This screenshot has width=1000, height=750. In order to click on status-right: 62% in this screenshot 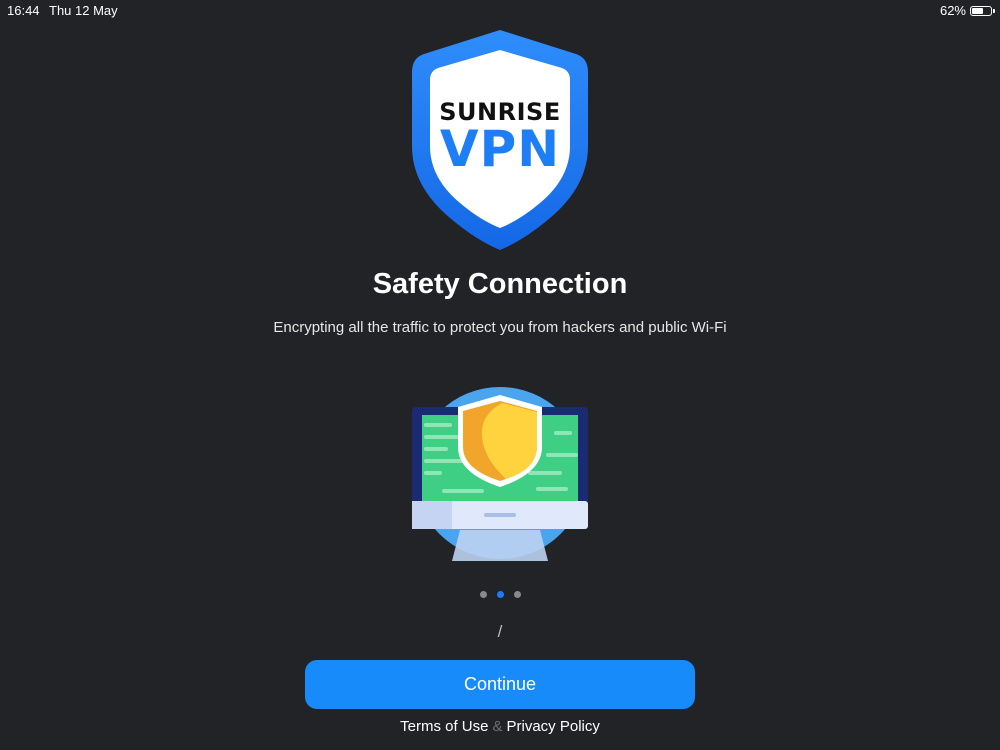, I will do `click(967, 10)`.